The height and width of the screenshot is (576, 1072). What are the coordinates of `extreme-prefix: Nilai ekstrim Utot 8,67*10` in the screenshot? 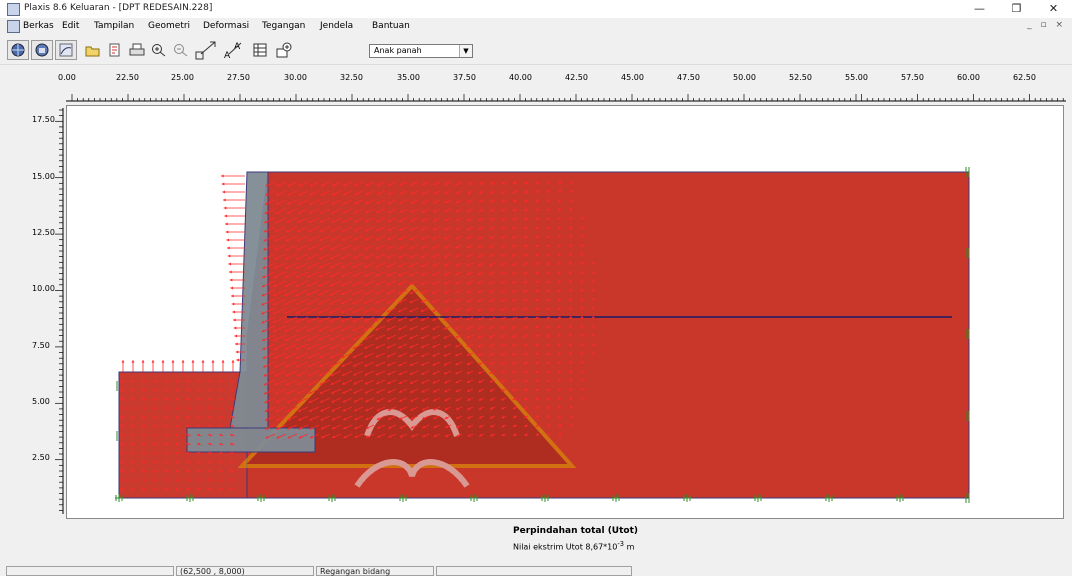 It's located at (565, 547).